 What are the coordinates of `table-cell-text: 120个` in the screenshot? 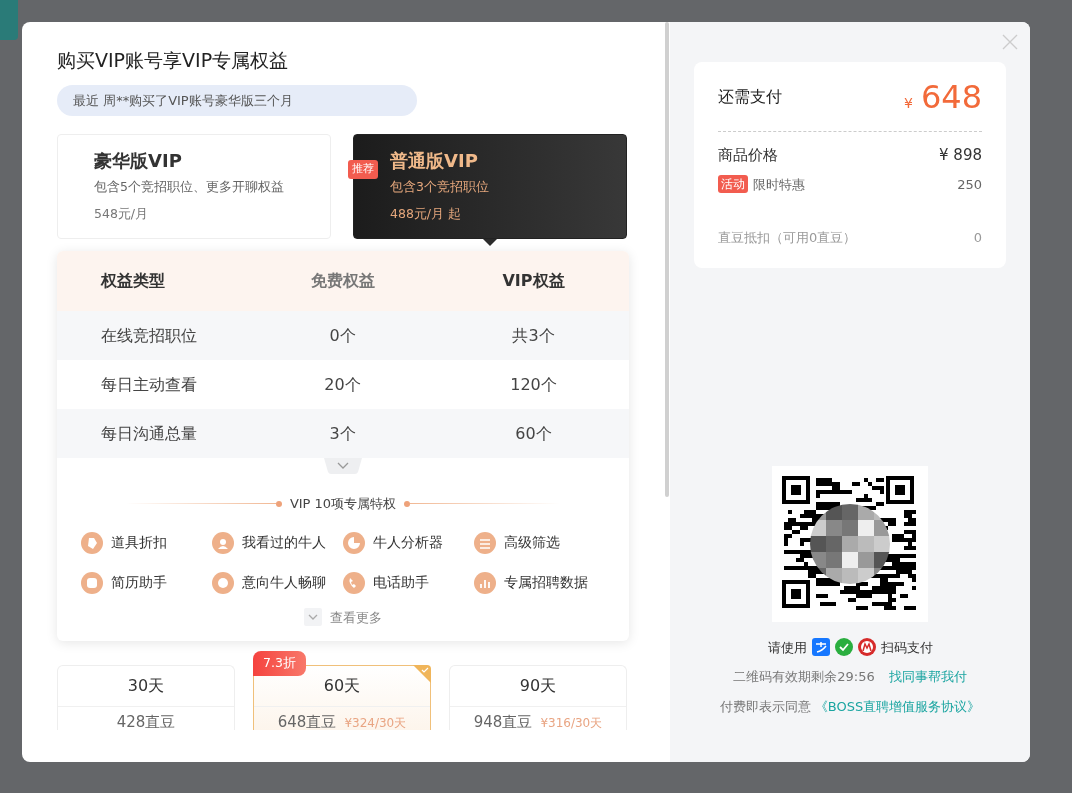 It's located at (533, 384).